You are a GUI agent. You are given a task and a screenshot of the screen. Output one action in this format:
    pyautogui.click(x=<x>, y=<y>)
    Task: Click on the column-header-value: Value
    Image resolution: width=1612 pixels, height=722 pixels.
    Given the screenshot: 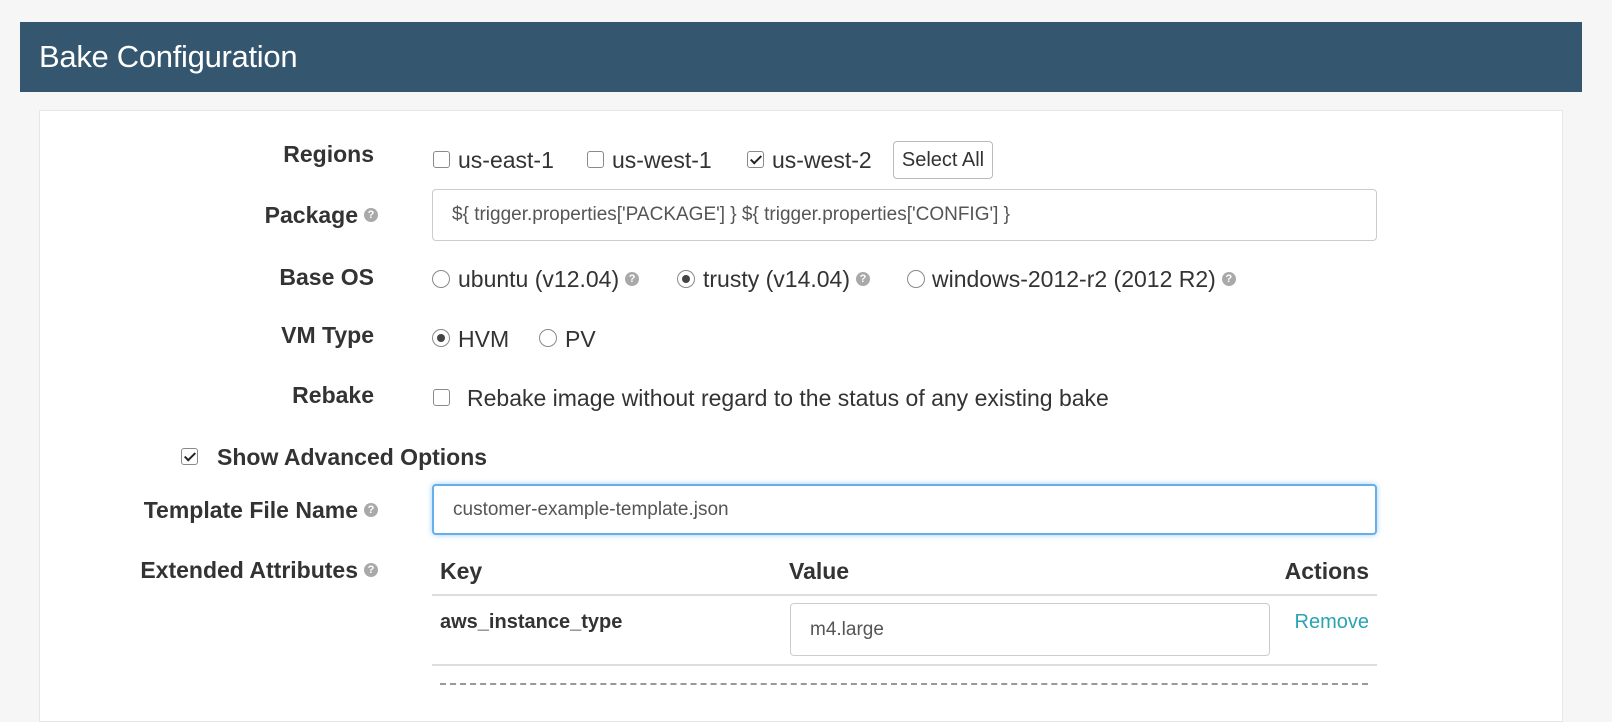 What is the action you would take?
    pyautogui.click(x=819, y=571)
    